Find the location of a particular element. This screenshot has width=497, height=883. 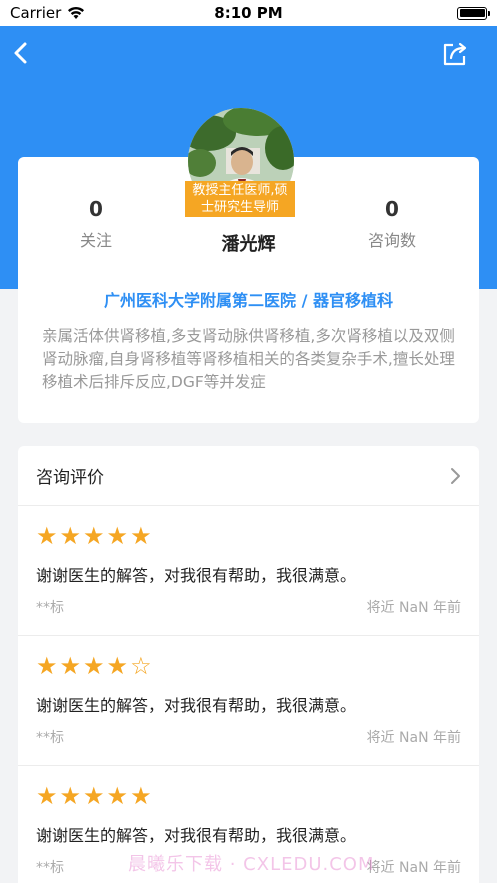

reviews-title: 咨询评价 is located at coordinates (70, 478).